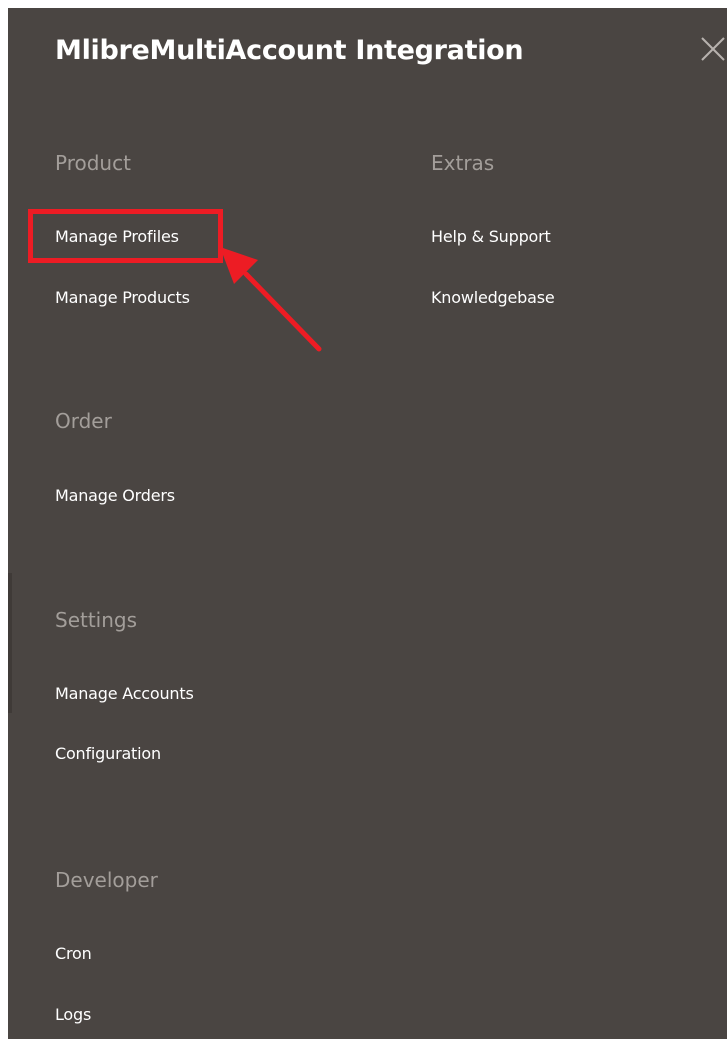  Describe the element at coordinates (122, 297) in the screenshot. I see `menu-item-manage-products: Manage Products` at that location.